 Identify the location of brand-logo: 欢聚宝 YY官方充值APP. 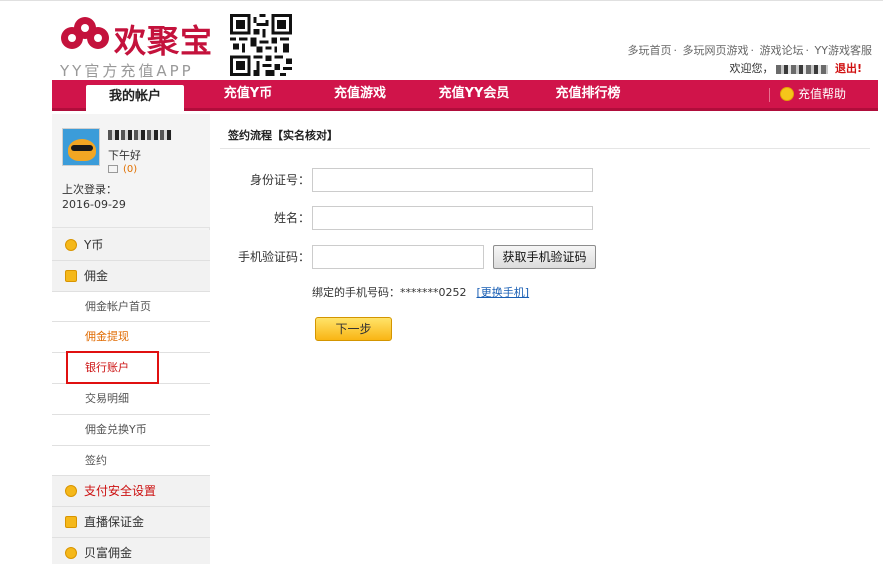
(143, 47).